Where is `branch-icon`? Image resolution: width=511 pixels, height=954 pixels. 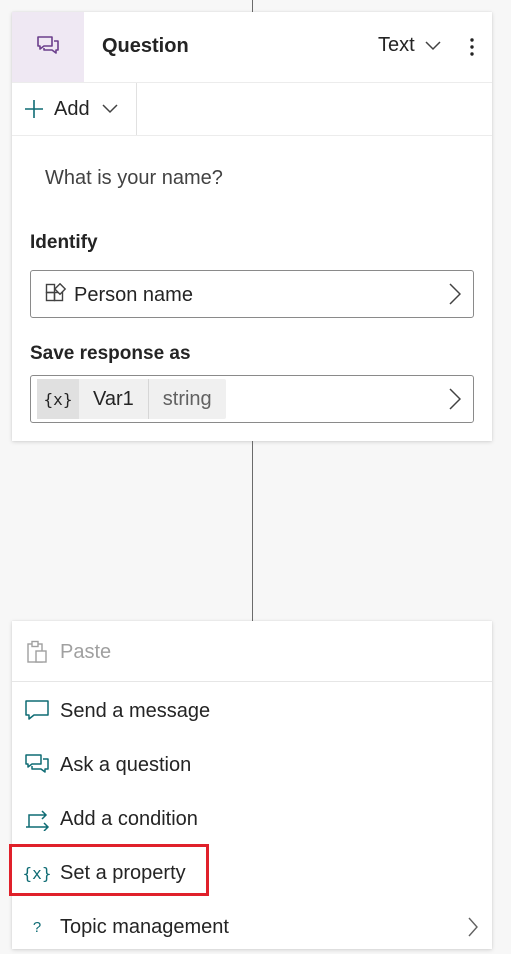
branch-icon is located at coordinates (37, 819).